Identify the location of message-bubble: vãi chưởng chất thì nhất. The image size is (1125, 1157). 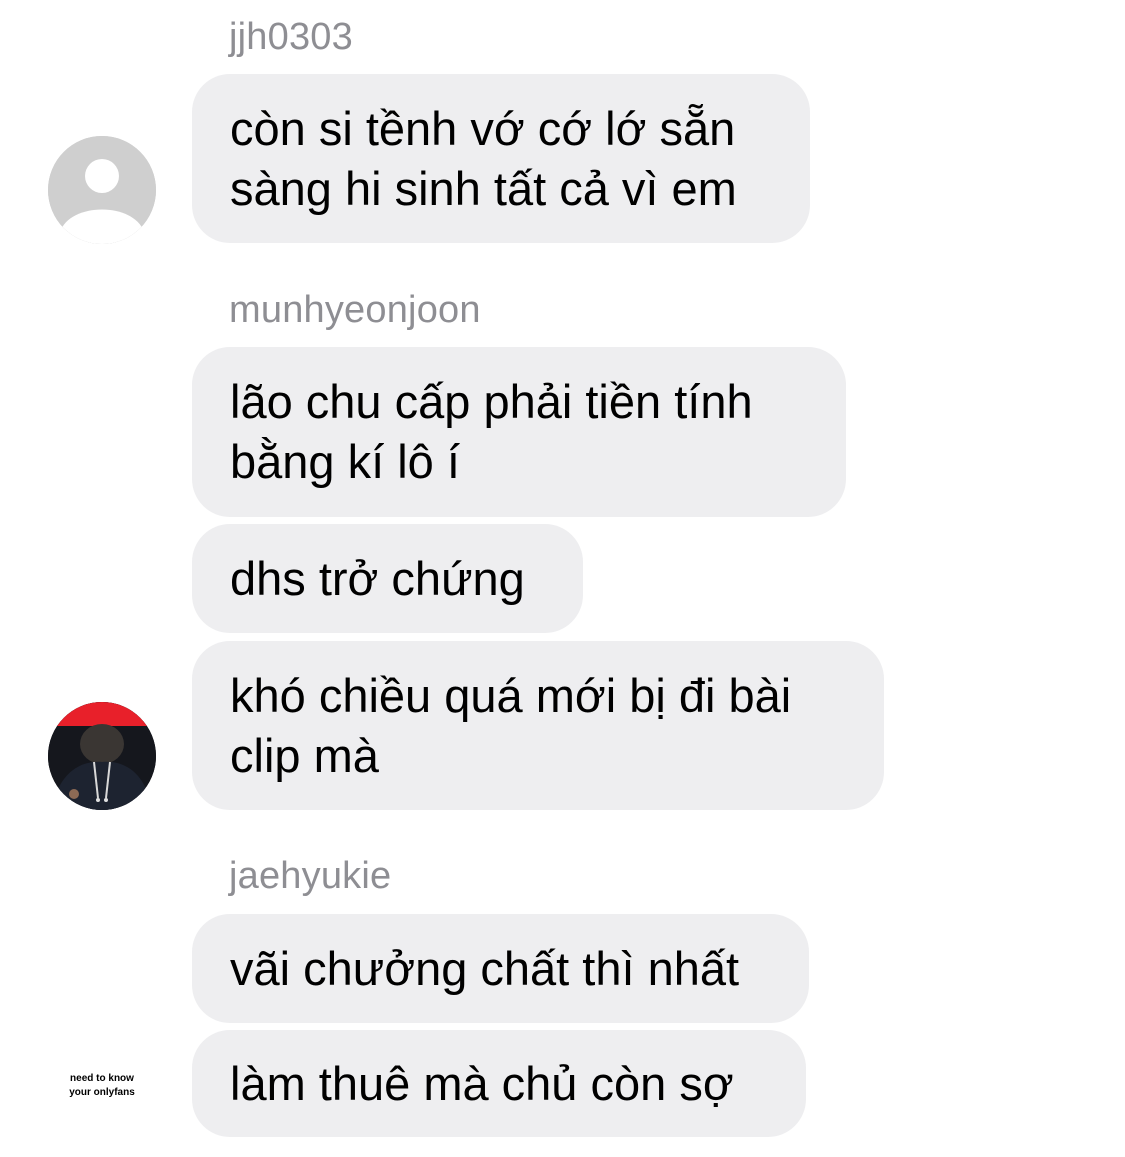
(500, 968).